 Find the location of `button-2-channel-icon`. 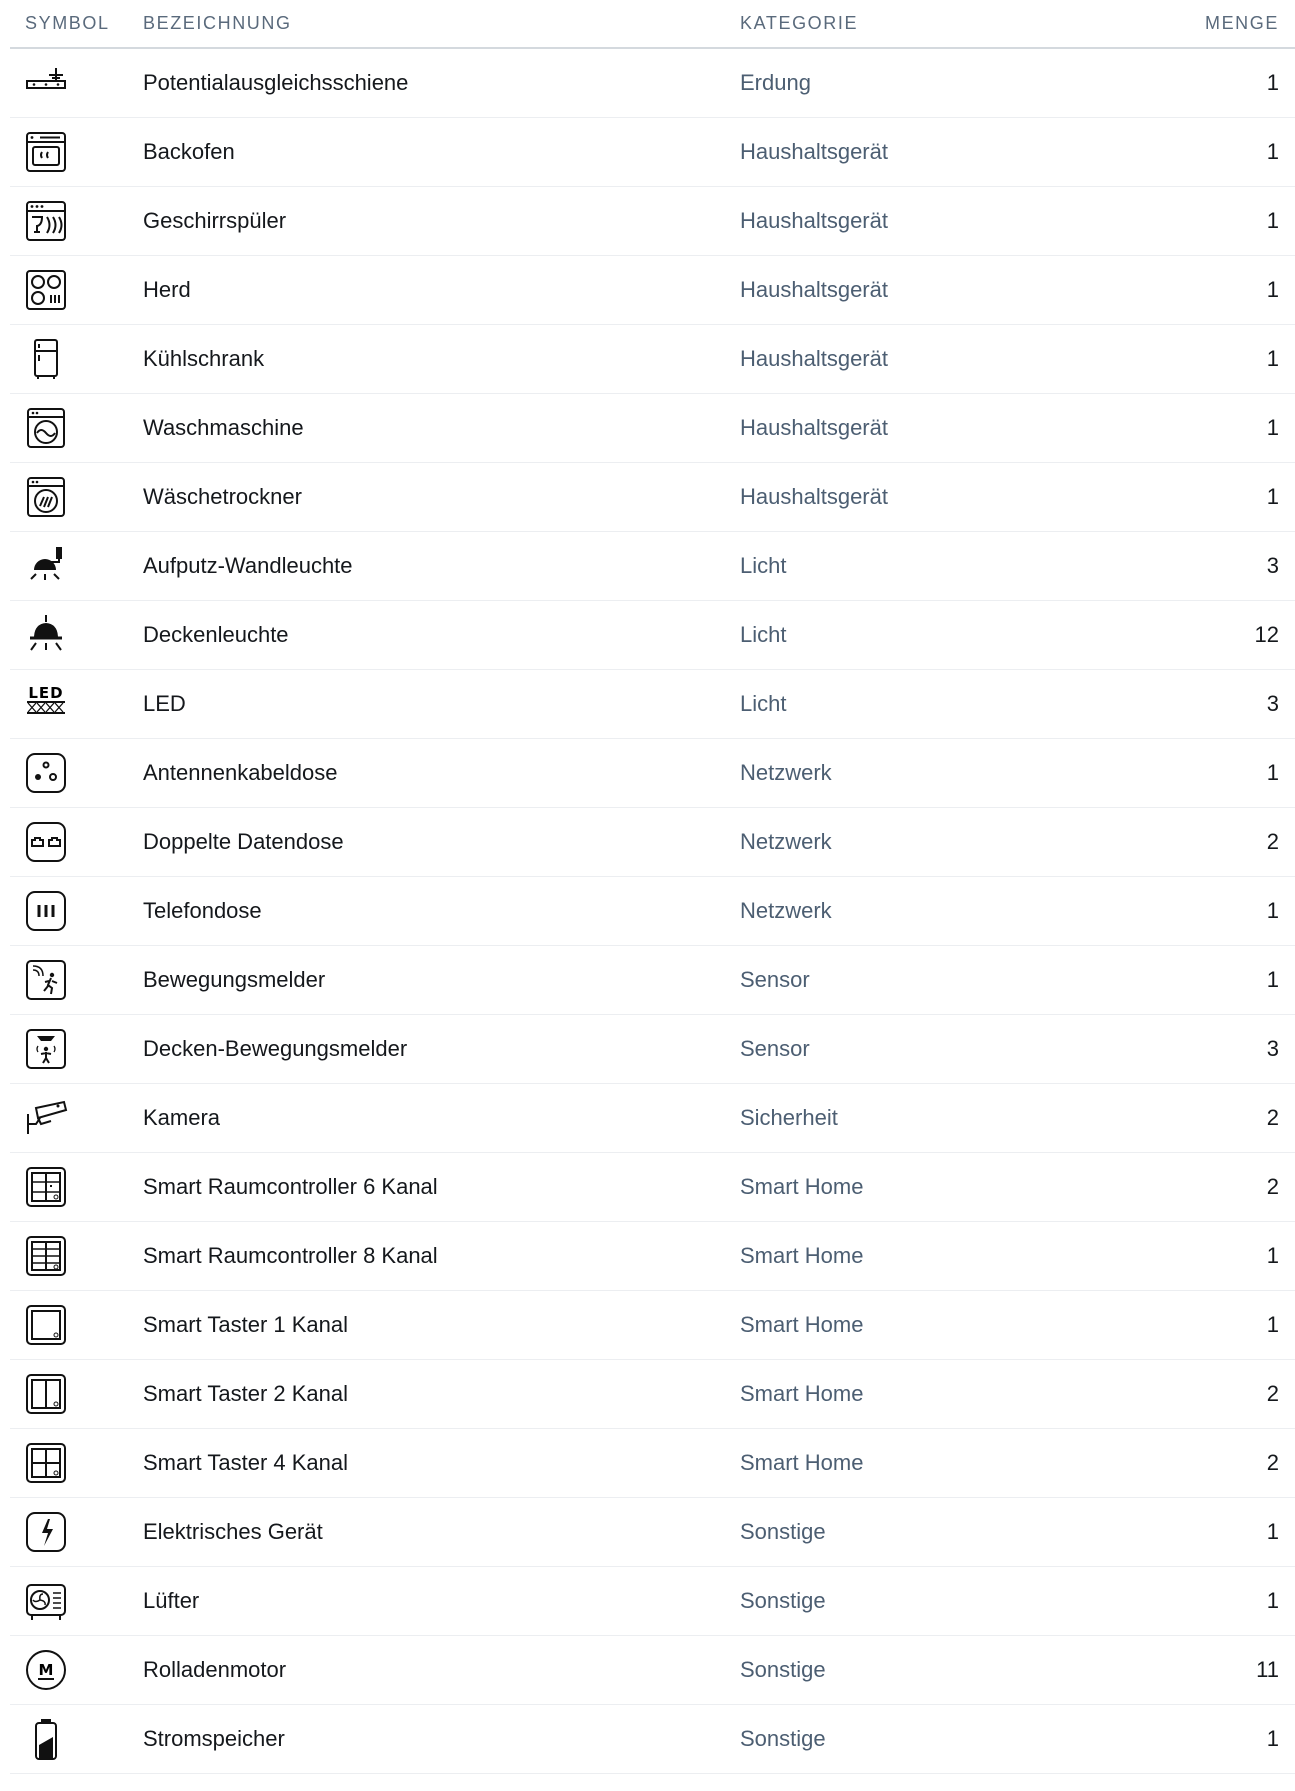

button-2-channel-icon is located at coordinates (46, 1394).